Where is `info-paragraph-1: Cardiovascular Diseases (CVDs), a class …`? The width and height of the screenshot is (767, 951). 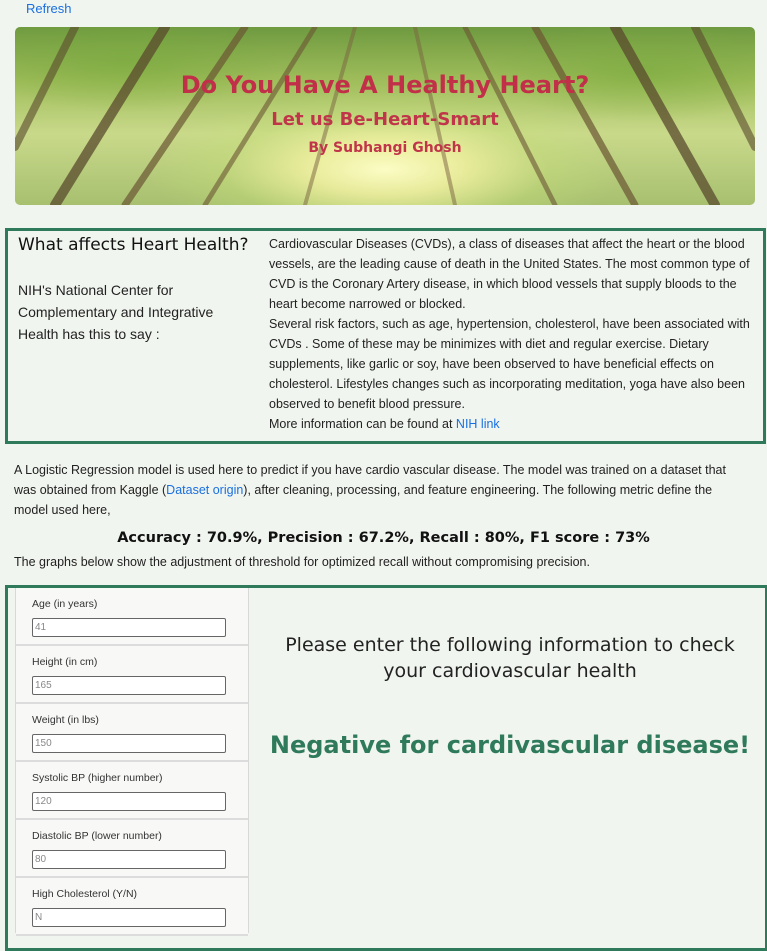
info-paragraph-1: Cardiovascular Diseases (CVDs), a class … is located at coordinates (509, 274).